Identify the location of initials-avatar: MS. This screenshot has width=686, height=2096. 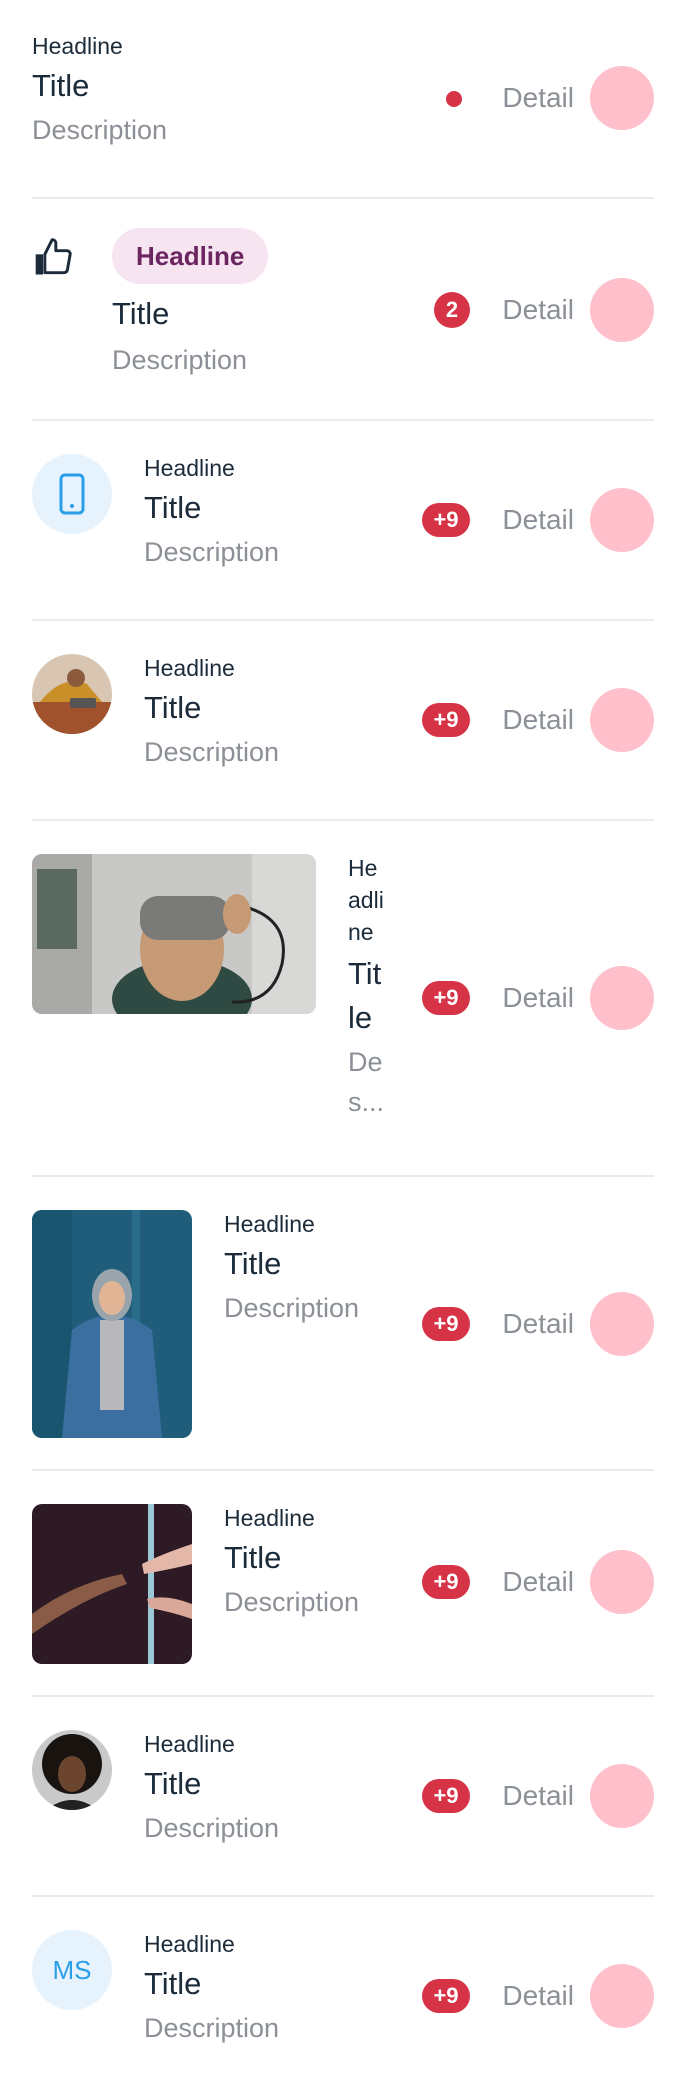
(72, 1970).